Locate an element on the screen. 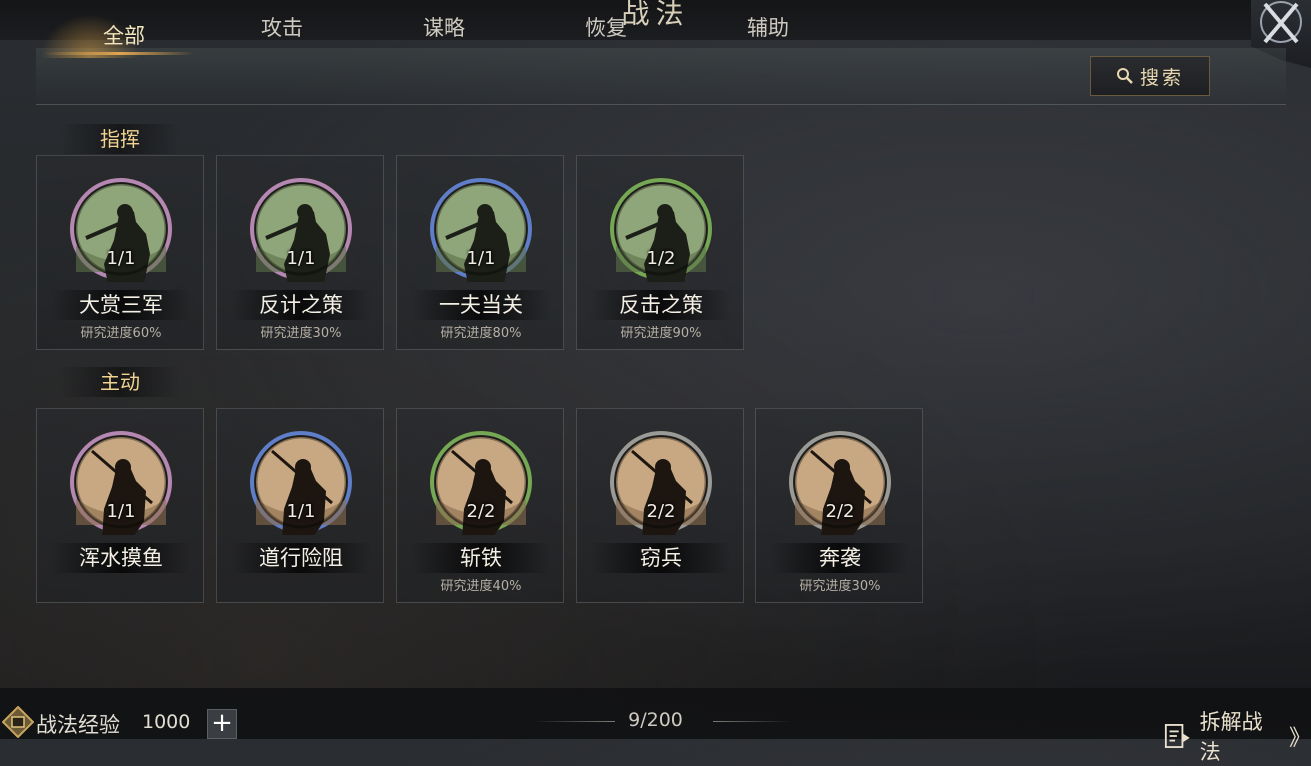 The width and height of the screenshot is (1311, 766). tactic-name: 一夫当关 is located at coordinates (481, 305).